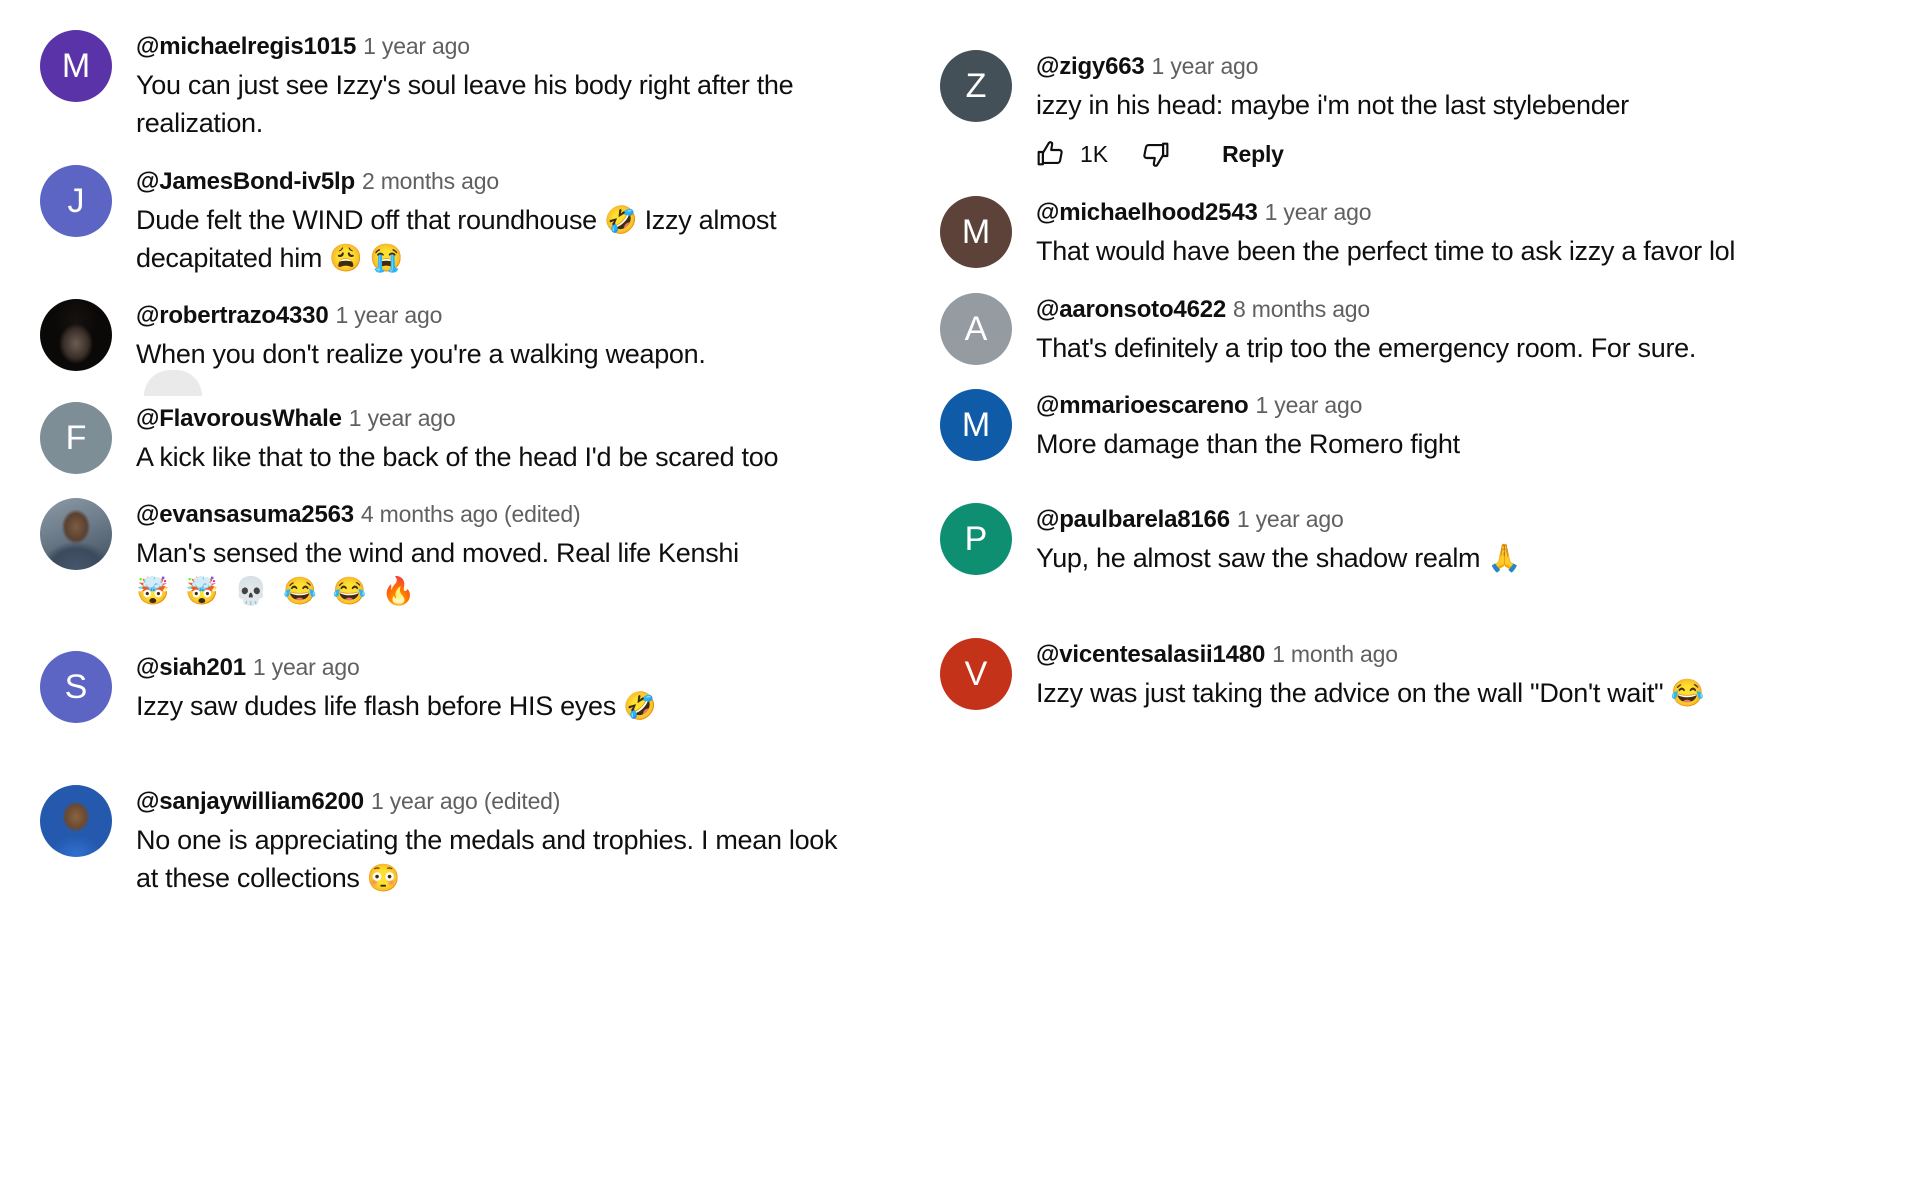 The width and height of the screenshot is (1920, 1200). I want to click on comment-author: @siah201, so click(191, 667).